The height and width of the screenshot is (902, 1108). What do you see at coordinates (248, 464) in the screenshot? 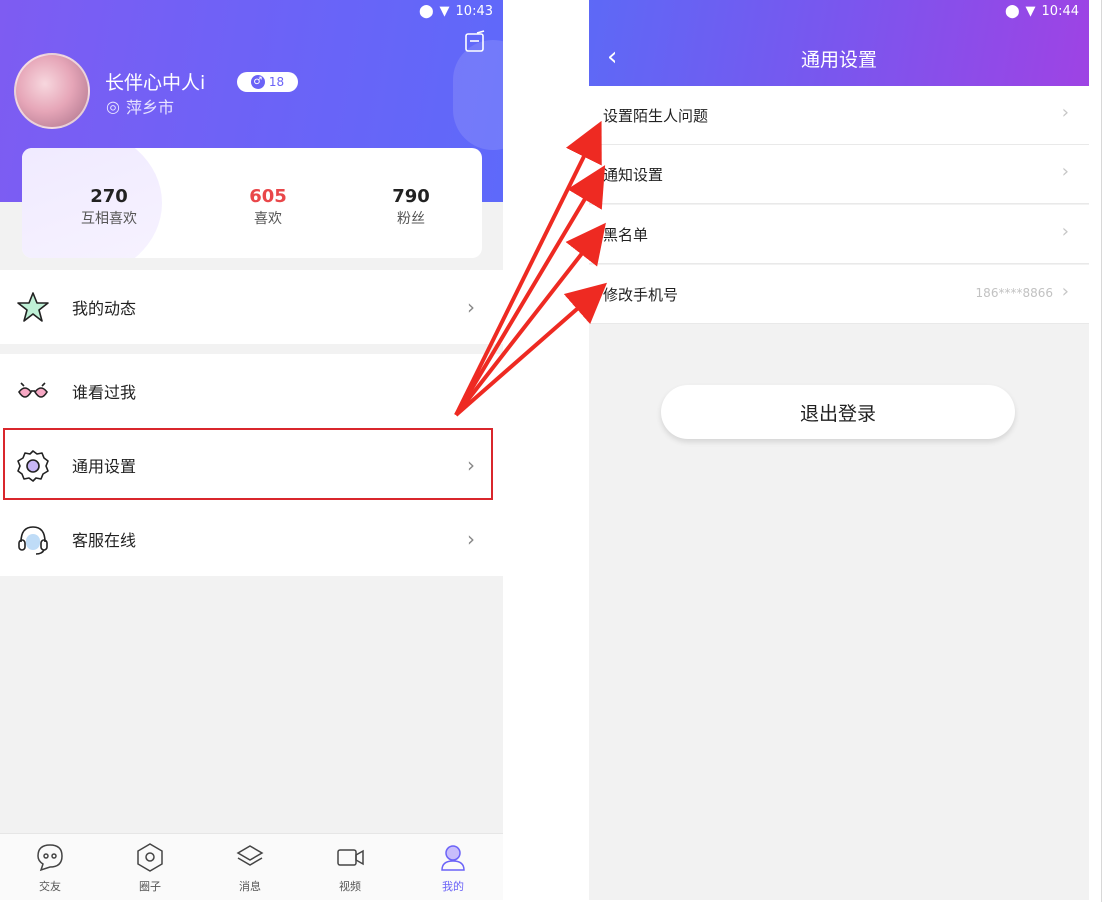
I see `highlight-box` at bounding box center [248, 464].